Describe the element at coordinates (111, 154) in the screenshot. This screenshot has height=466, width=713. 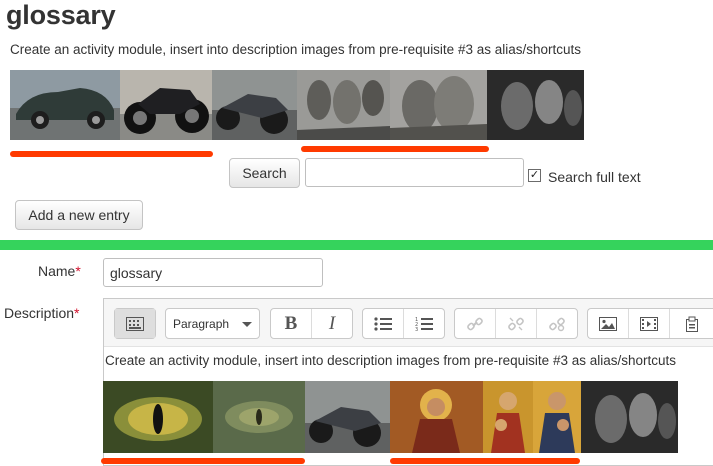
I see `highlight-underline-cars` at that location.